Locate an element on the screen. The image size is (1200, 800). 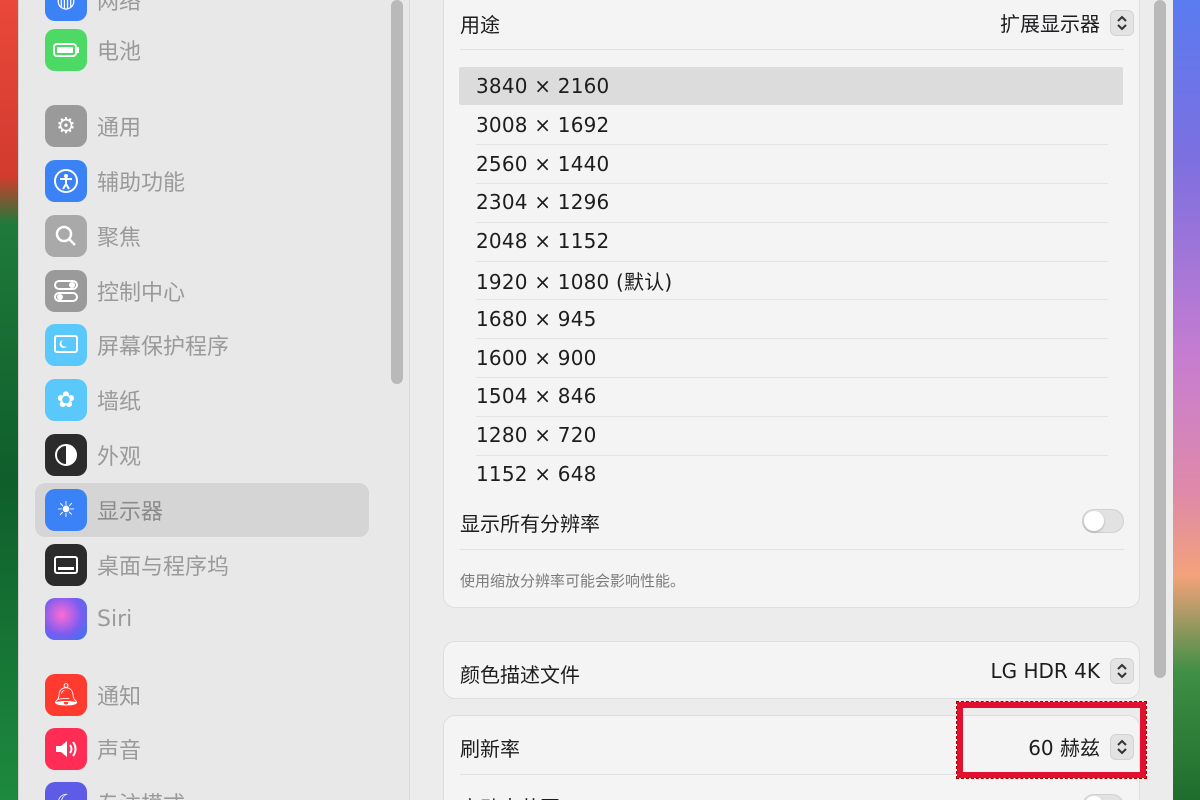
sidebar-item-desktop-dock: 桌面与程序坞 is located at coordinates (202, 565).